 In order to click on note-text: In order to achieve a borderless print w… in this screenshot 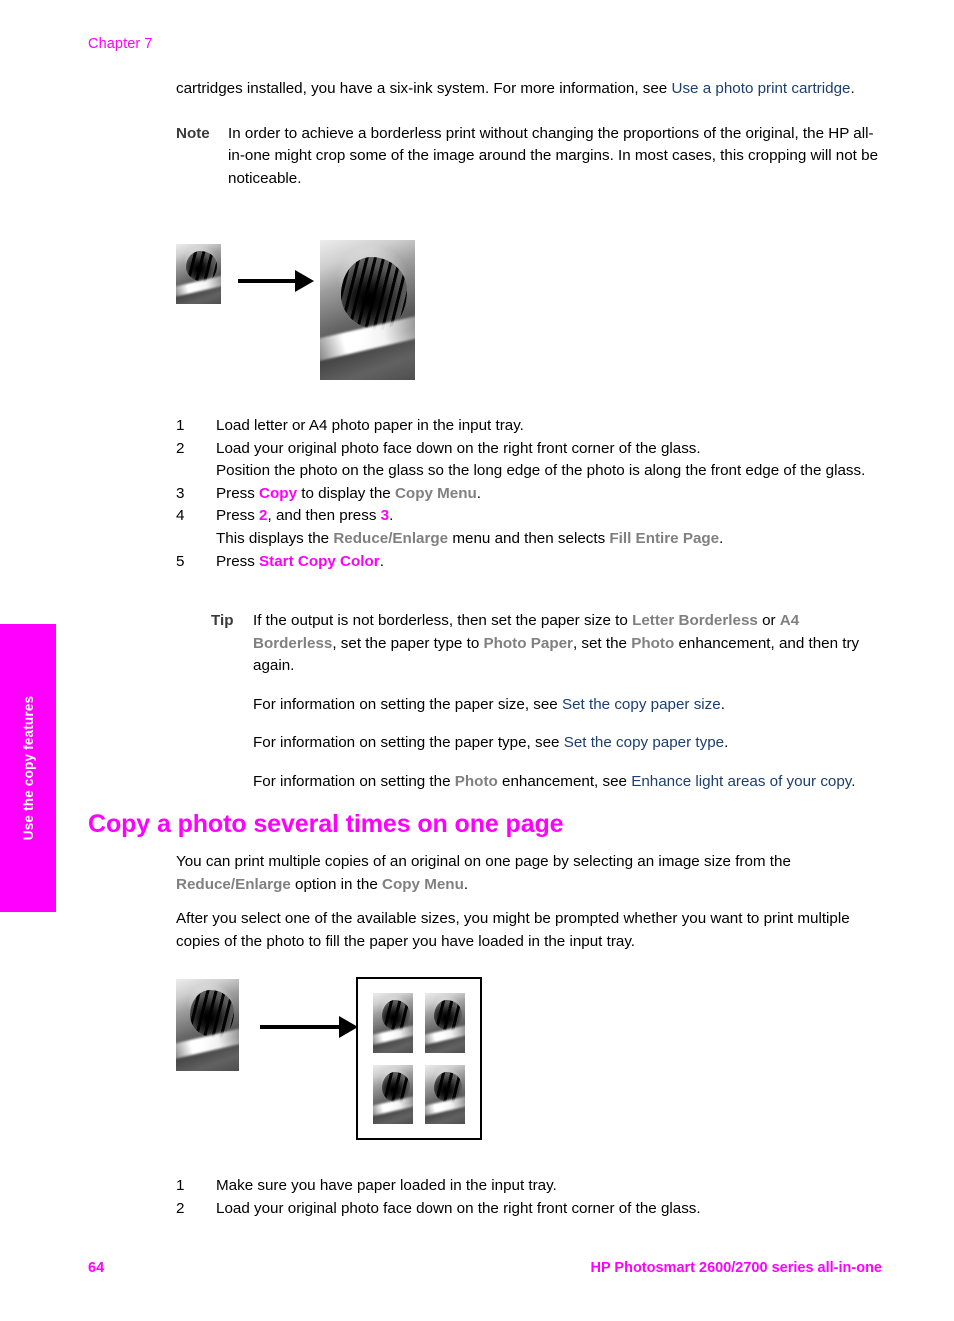, I will do `click(553, 155)`.